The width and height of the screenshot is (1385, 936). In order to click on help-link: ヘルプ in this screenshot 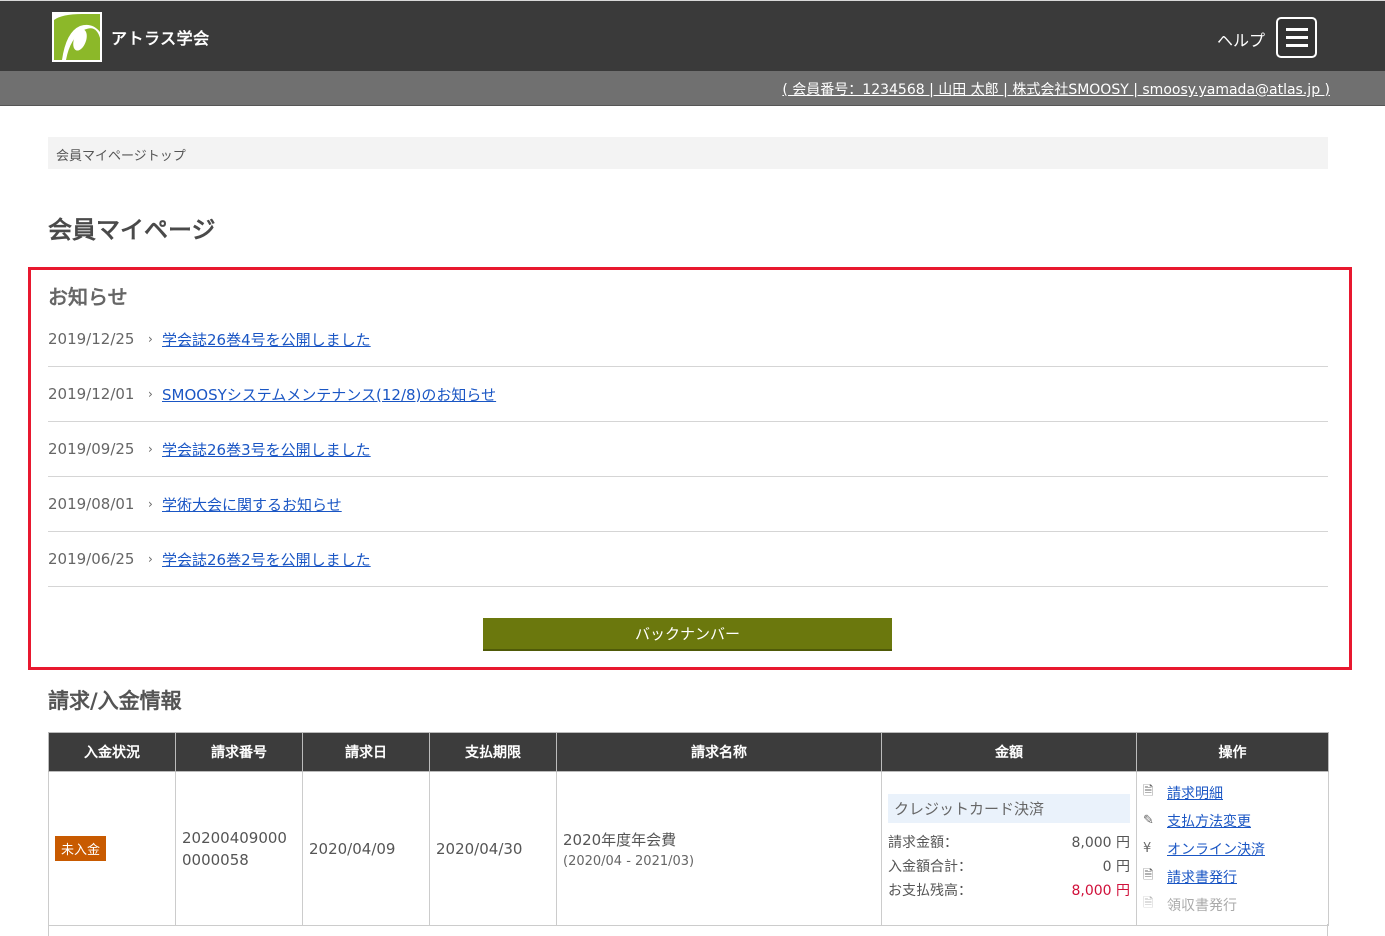, I will do `click(1241, 39)`.